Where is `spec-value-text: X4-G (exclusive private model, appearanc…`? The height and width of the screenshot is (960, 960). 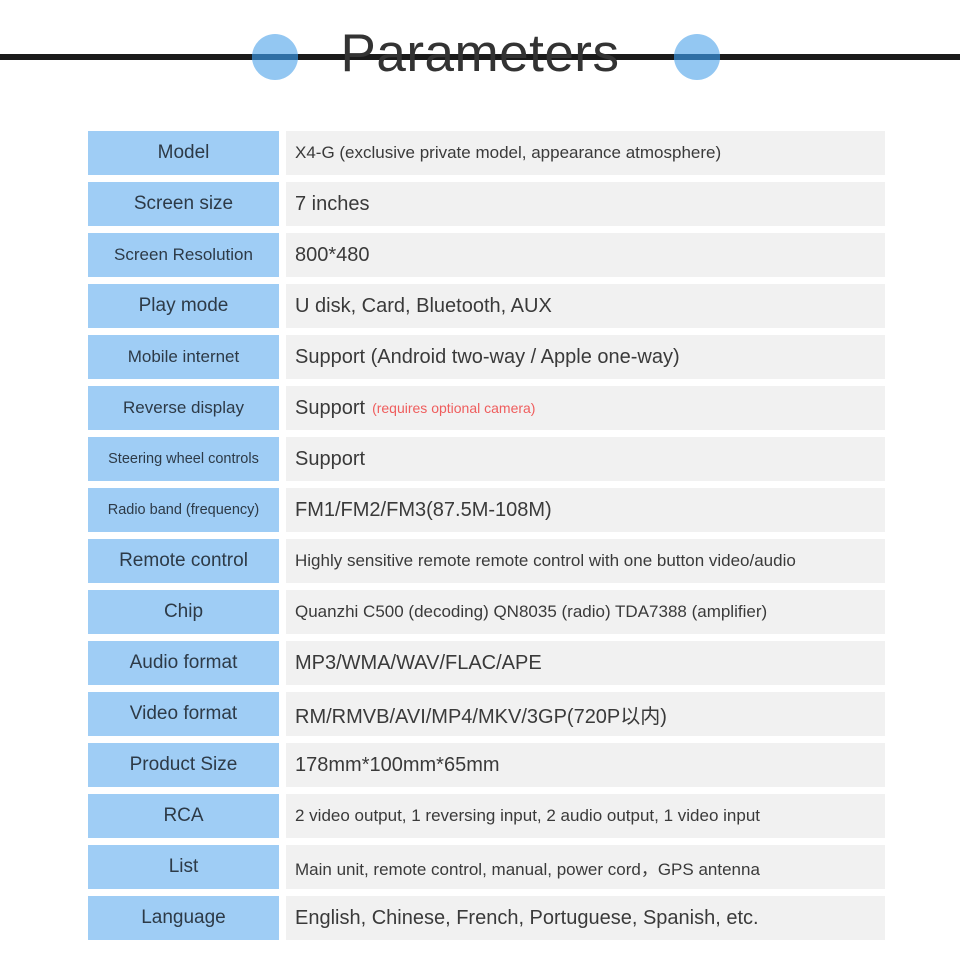 spec-value-text: X4-G (exclusive private model, appearanc… is located at coordinates (508, 152).